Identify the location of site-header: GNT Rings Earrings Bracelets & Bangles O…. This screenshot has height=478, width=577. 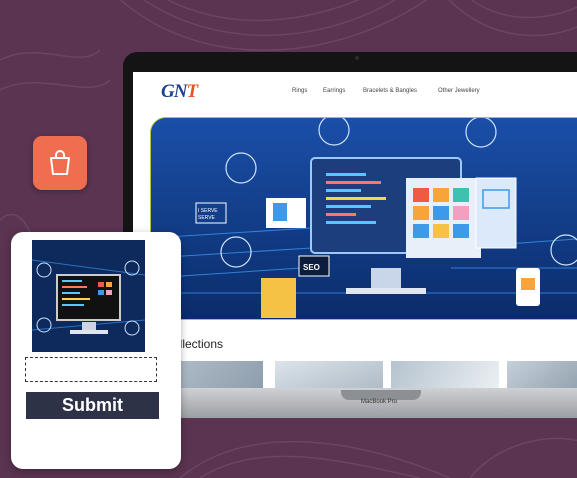
(355, 95).